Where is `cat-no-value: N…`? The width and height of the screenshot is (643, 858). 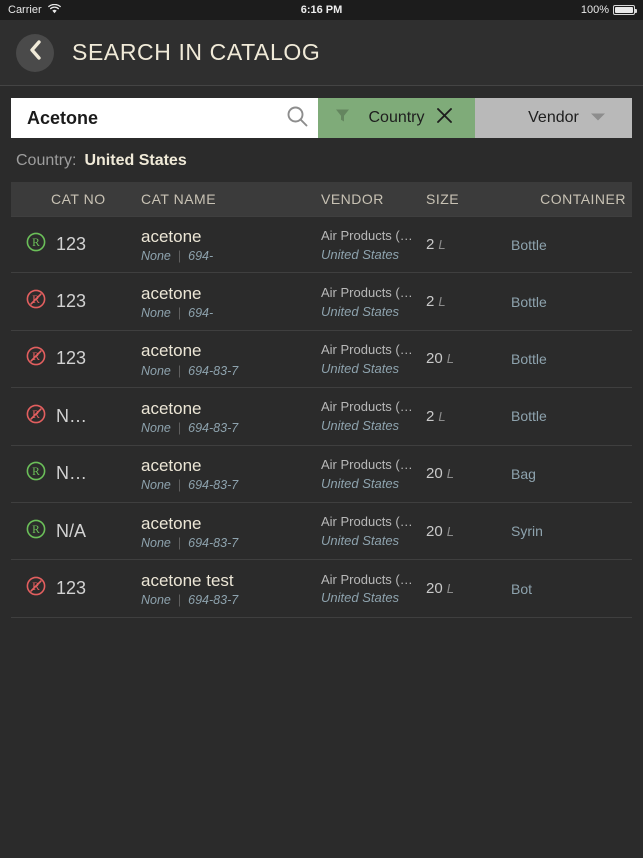
cat-no-value: N… is located at coordinates (71, 473).